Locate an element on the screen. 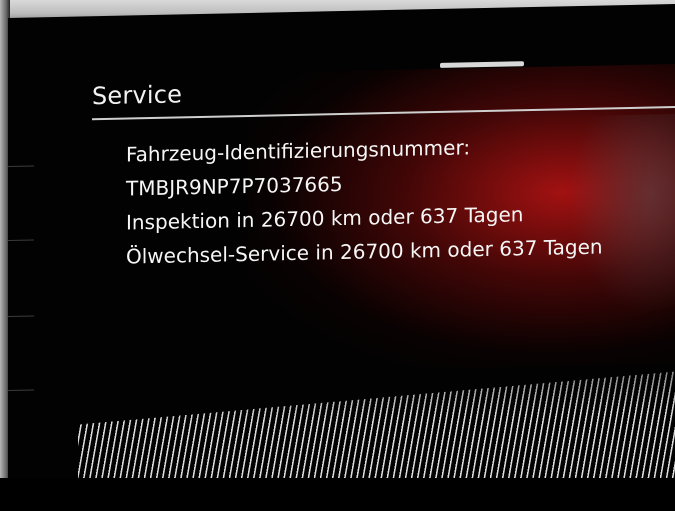 The width and height of the screenshot is (675, 511). pull-down-handle is located at coordinates (482, 64).